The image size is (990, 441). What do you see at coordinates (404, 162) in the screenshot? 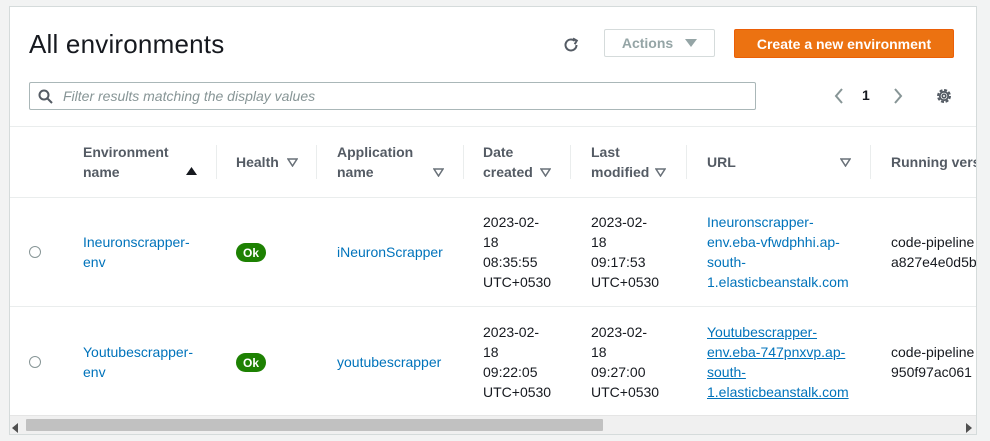
I see `column-header-application-name: Application name` at bounding box center [404, 162].